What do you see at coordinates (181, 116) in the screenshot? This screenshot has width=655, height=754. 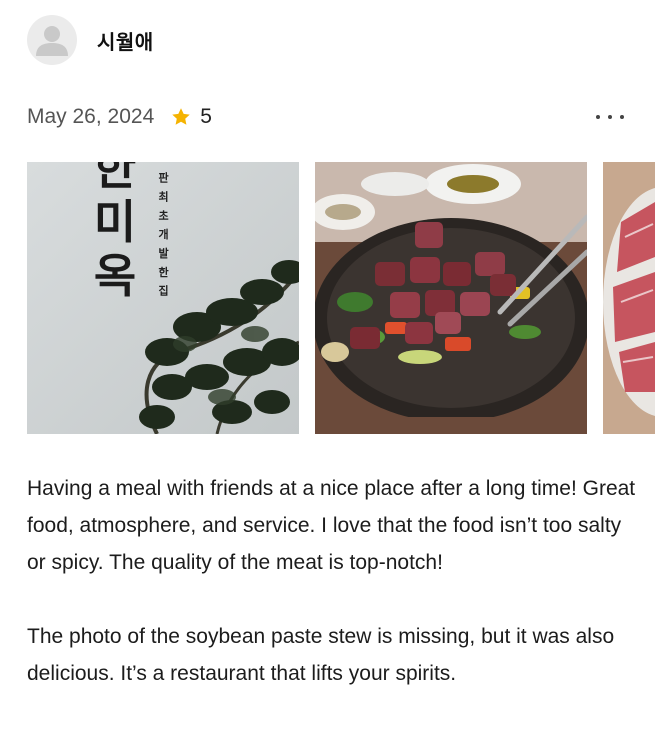 I see `star-icon` at bounding box center [181, 116].